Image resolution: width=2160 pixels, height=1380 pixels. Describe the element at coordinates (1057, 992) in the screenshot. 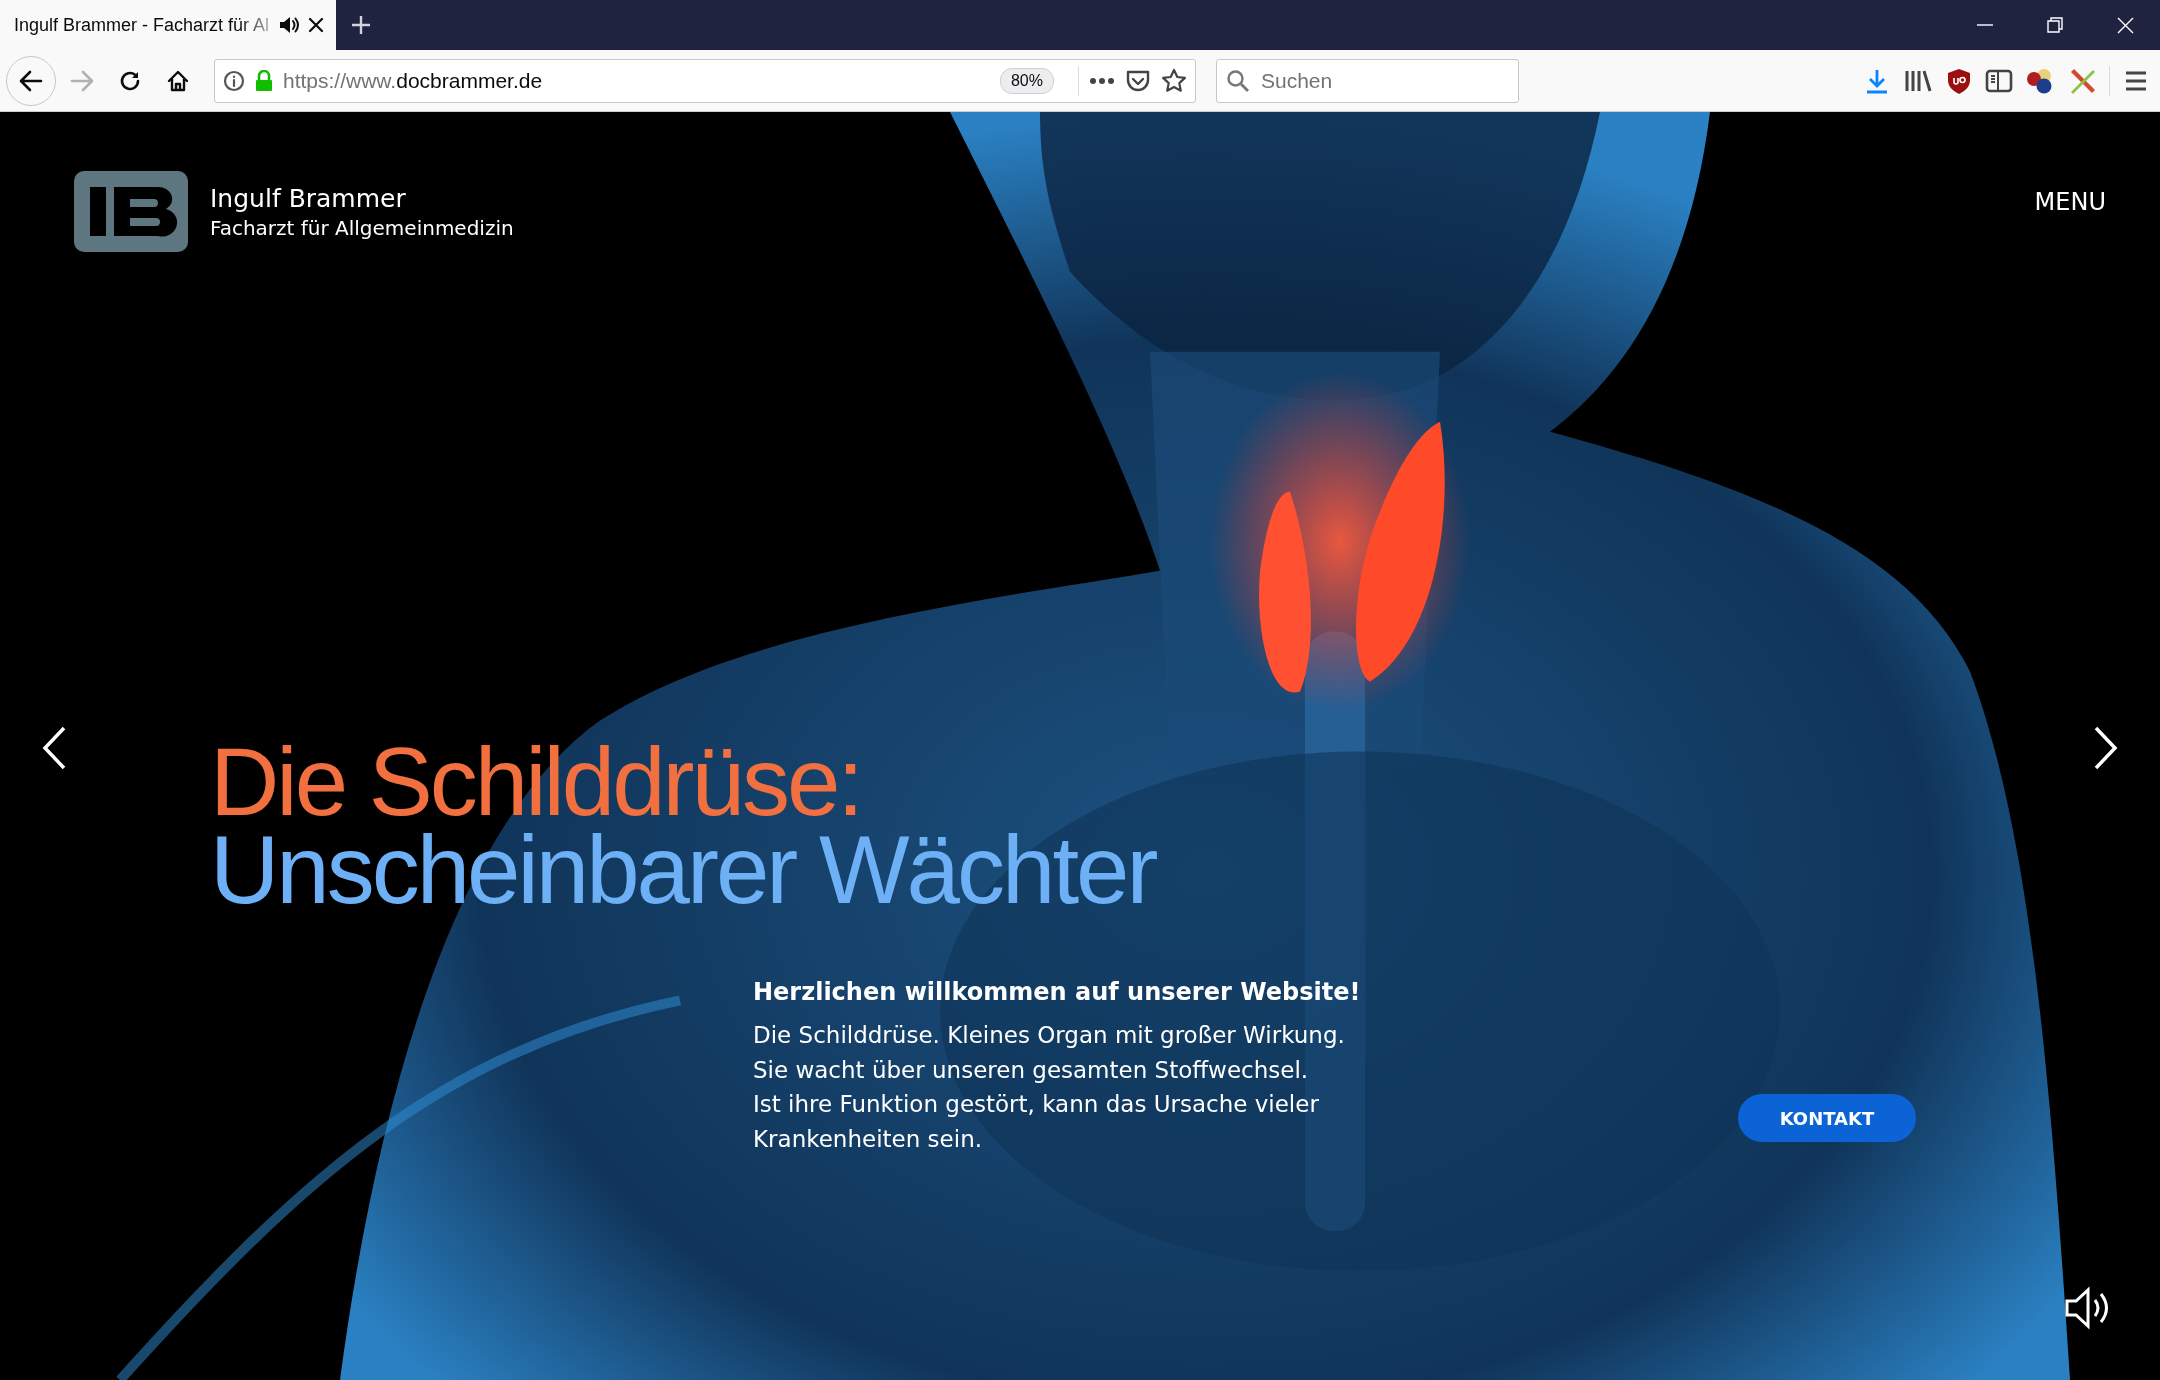

I see `welcome-title: Herzlichen willkommen auf unserer Website!` at that location.